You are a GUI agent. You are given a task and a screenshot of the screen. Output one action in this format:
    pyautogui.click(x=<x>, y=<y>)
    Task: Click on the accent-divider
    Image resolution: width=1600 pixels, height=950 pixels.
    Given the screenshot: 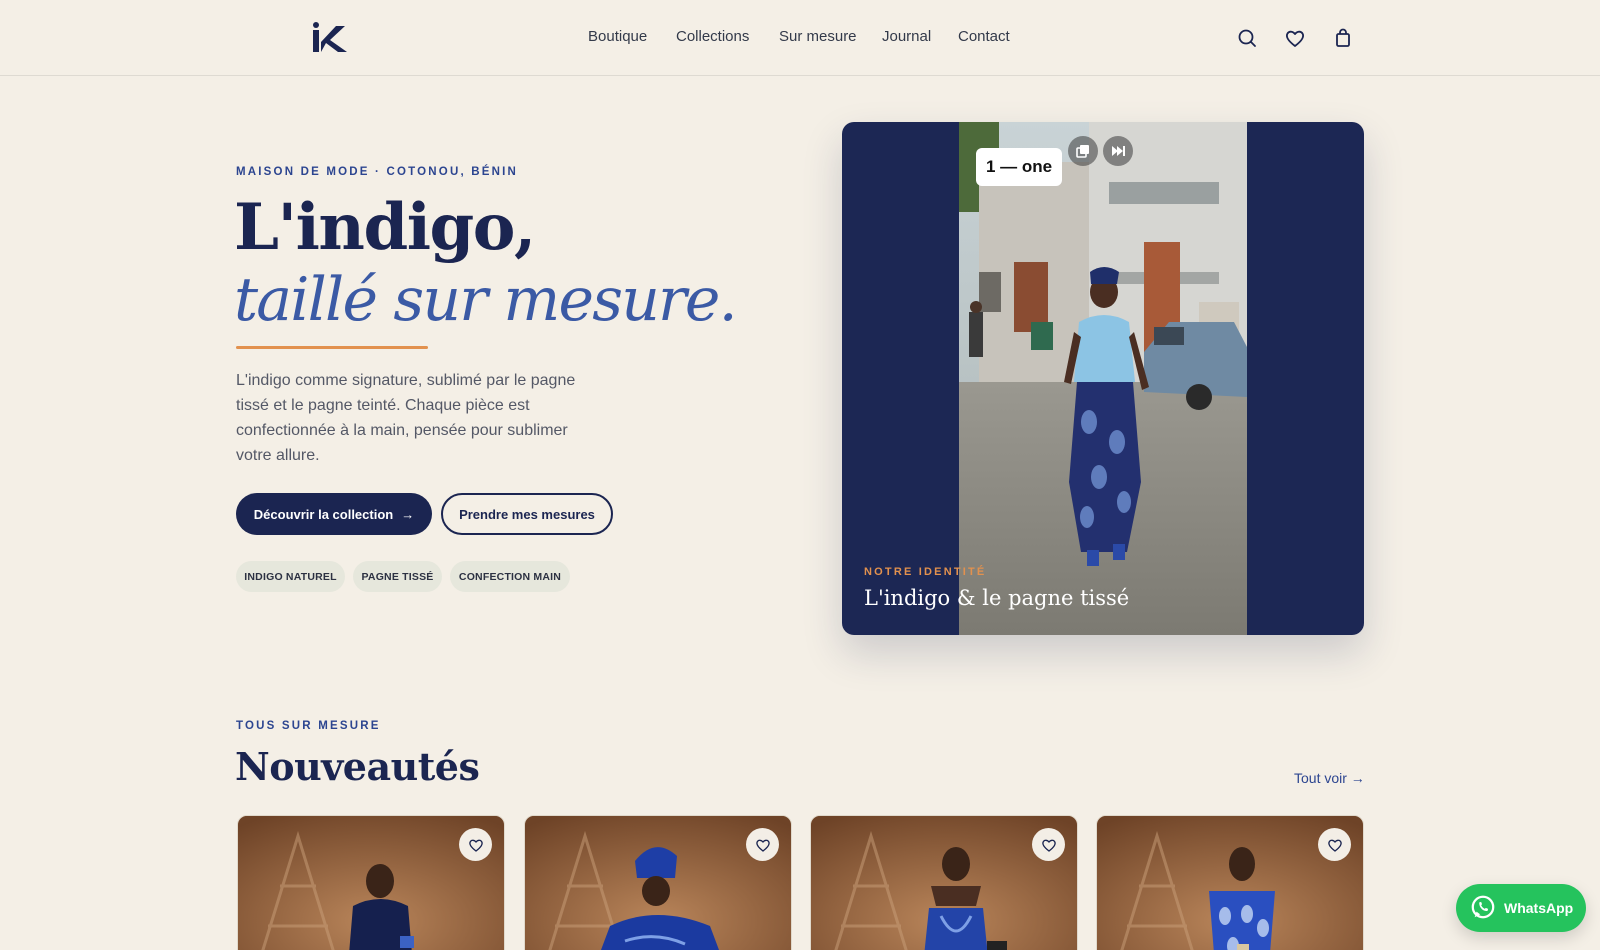 What is the action you would take?
    pyautogui.click(x=332, y=347)
    